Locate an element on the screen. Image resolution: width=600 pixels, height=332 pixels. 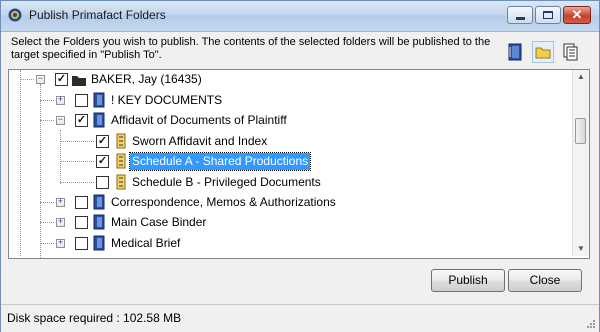
folder-label: Main Case Binder is located at coordinates (159, 222).